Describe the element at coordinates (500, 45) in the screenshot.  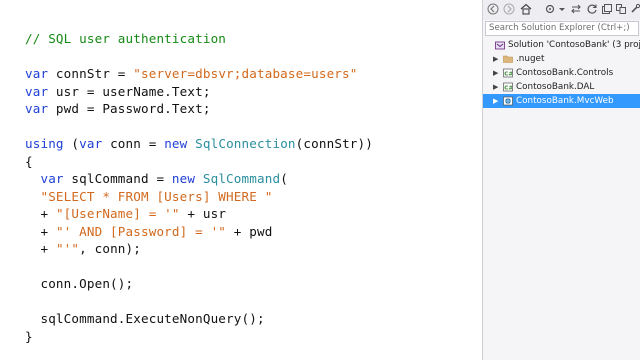
I see `solution-icon` at that location.